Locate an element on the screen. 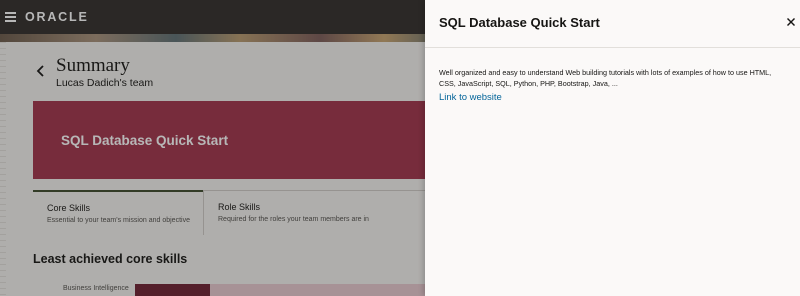 Image resolution: width=800 pixels, height=296 pixels. drawer-header: SQL Database Quick Start is located at coordinates (612, 24).